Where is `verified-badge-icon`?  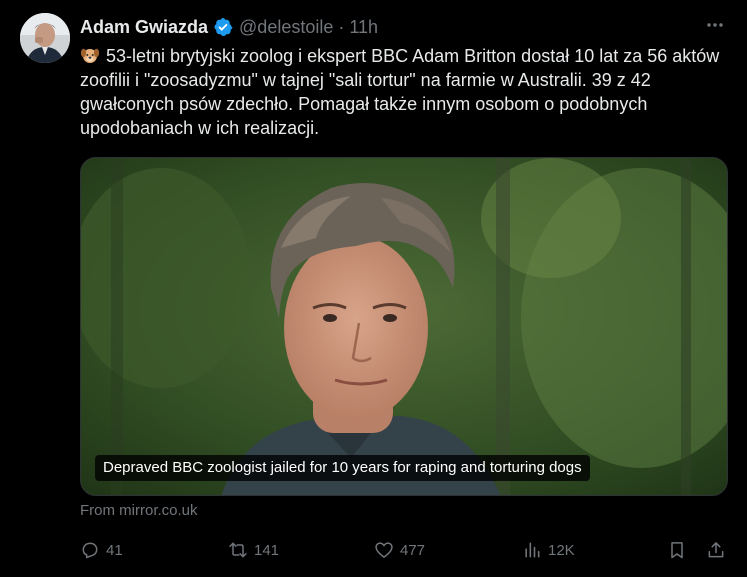
verified-badge-icon is located at coordinates (223, 27).